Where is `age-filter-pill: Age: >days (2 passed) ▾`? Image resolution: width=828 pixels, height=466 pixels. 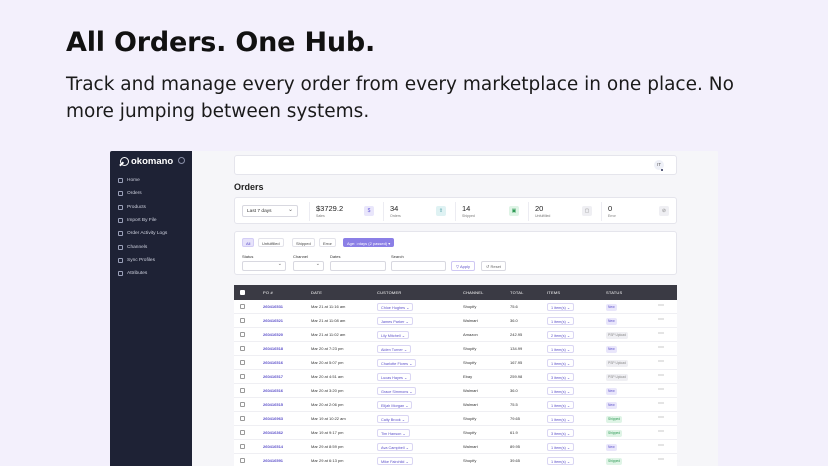 age-filter-pill: Age: >days (2 passed) ▾ is located at coordinates (369, 242).